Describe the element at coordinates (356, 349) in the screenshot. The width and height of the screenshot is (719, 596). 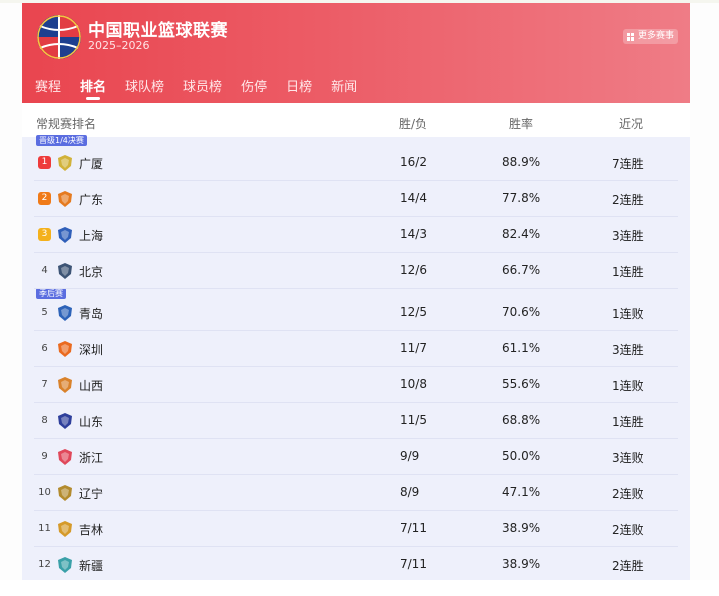
I see `table-row: 6 深圳 11/7 61.1% 3连胜` at that location.